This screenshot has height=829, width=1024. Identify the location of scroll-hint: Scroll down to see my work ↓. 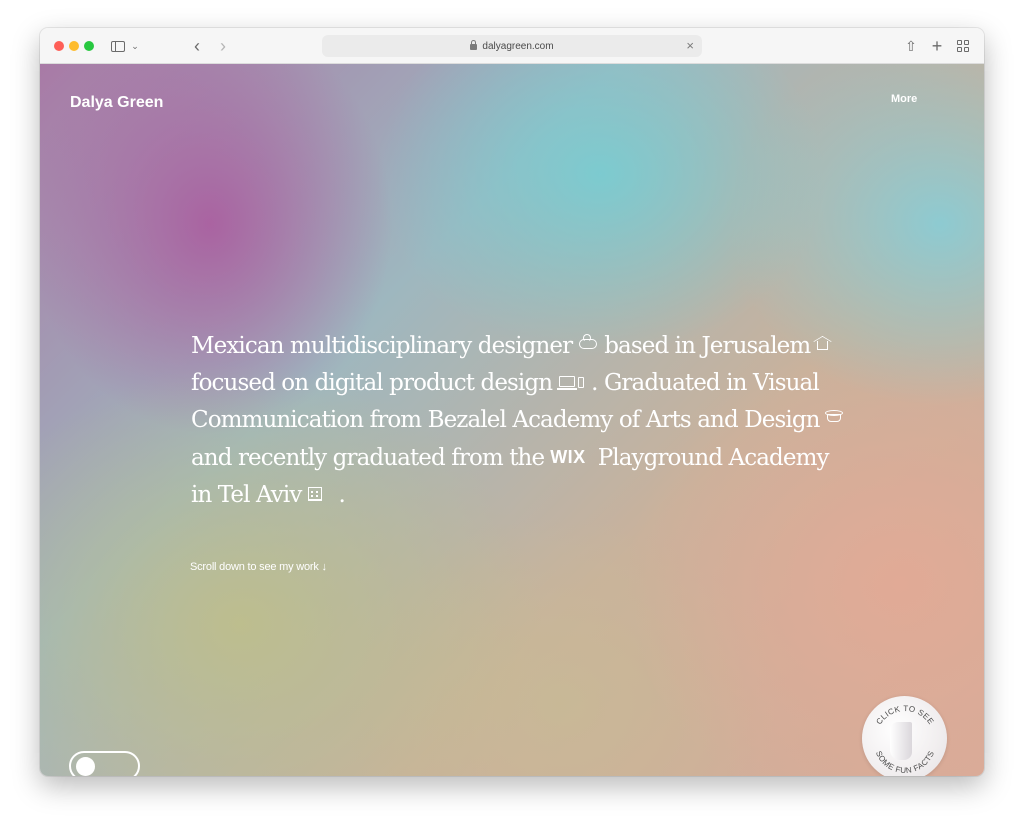
(258, 567).